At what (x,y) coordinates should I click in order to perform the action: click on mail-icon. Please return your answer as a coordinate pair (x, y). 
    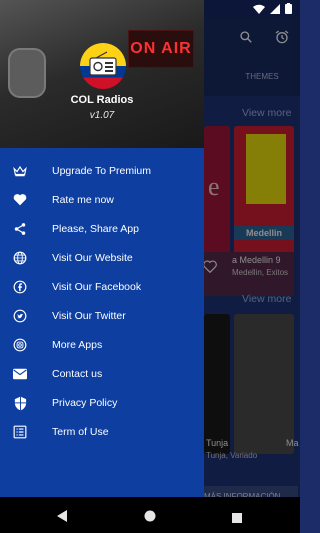
    Looking at the image, I should click on (20, 374).